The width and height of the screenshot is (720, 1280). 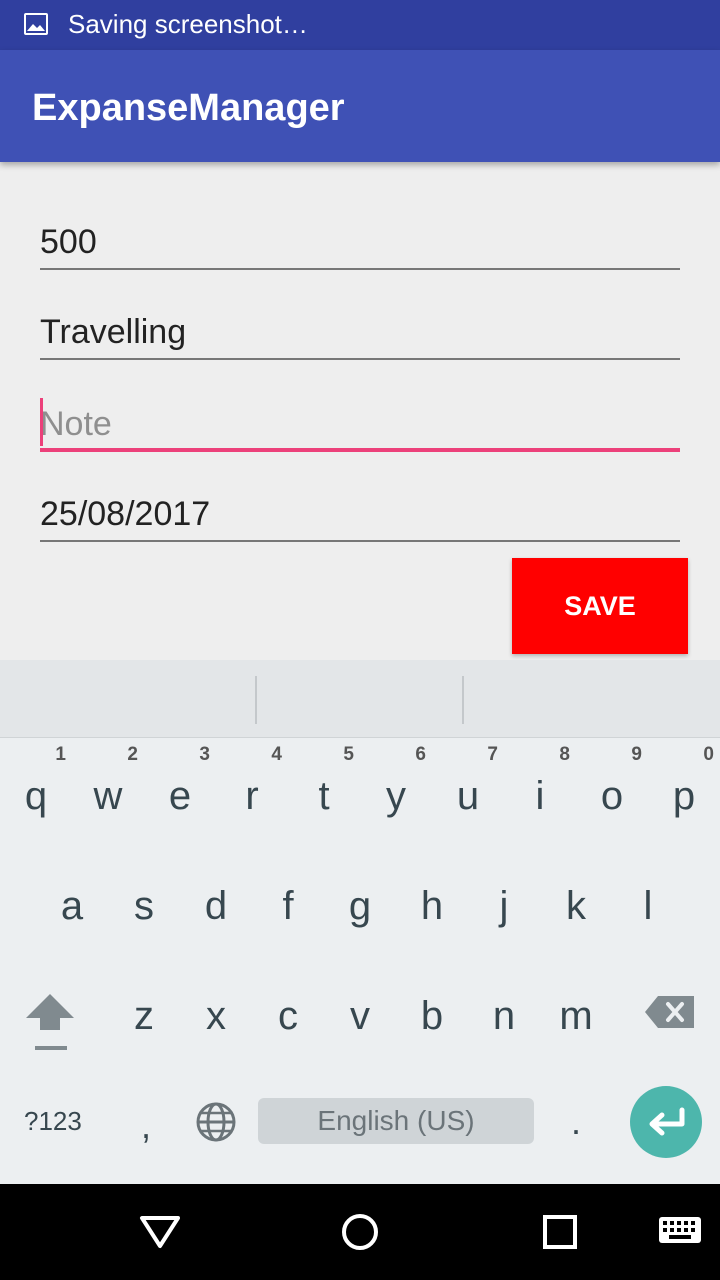 What do you see at coordinates (360, 1016) in the screenshot?
I see `key-v: v` at bounding box center [360, 1016].